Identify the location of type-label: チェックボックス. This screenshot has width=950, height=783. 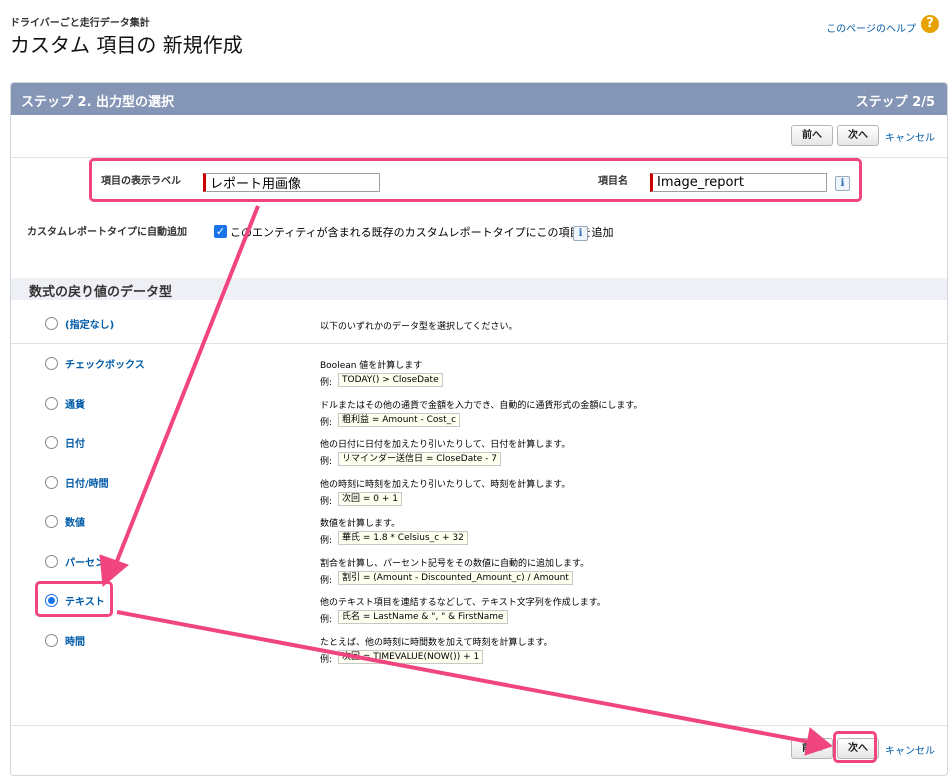
(105, 363).